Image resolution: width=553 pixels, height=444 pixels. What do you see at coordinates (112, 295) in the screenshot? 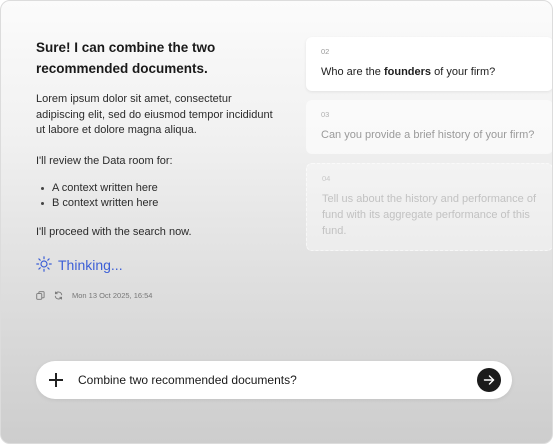
I see `timestamp: Mon 13 Oct 2025, 16:54` at bounding box center [112, 295].